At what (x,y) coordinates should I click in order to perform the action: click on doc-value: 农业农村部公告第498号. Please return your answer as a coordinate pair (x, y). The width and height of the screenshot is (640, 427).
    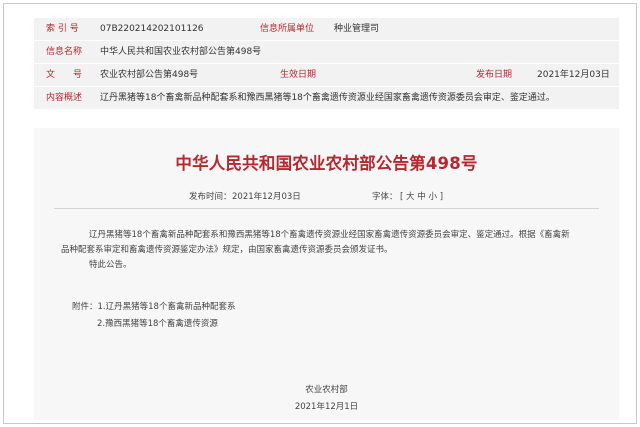
    Looking at the image, I should click on (149, 75).